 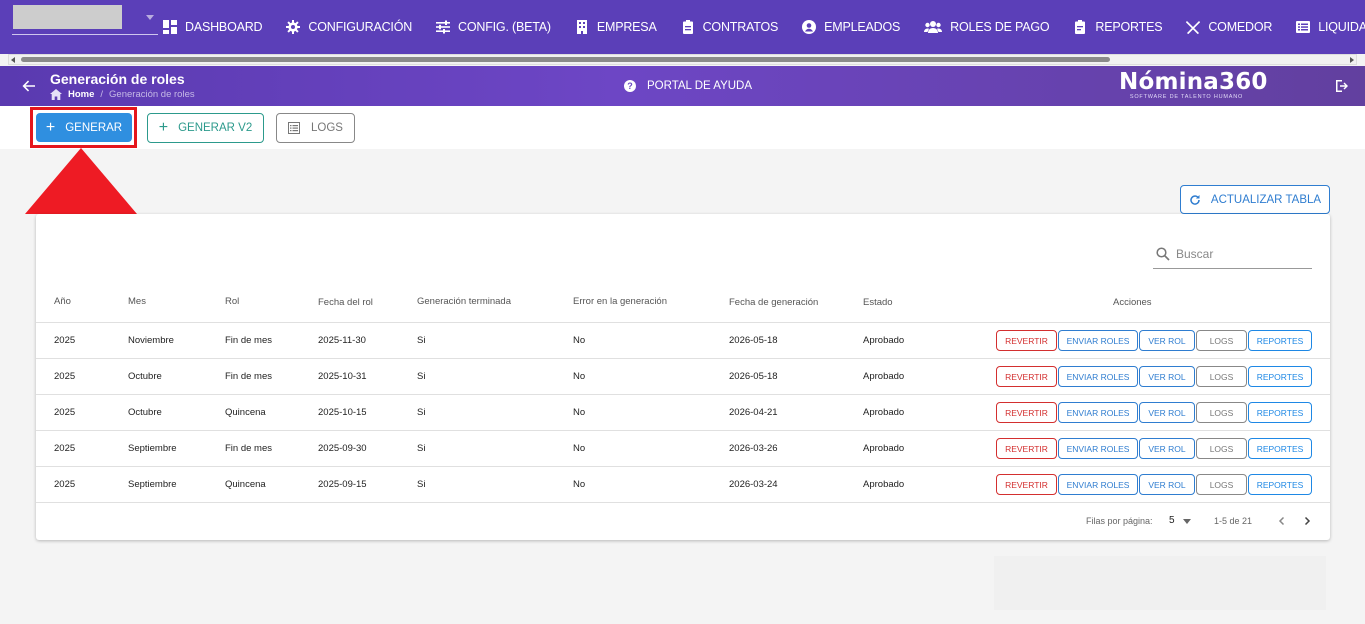 I want to click on cell-fecha-rol: 2025-10-15, so click(x=342, y=412).